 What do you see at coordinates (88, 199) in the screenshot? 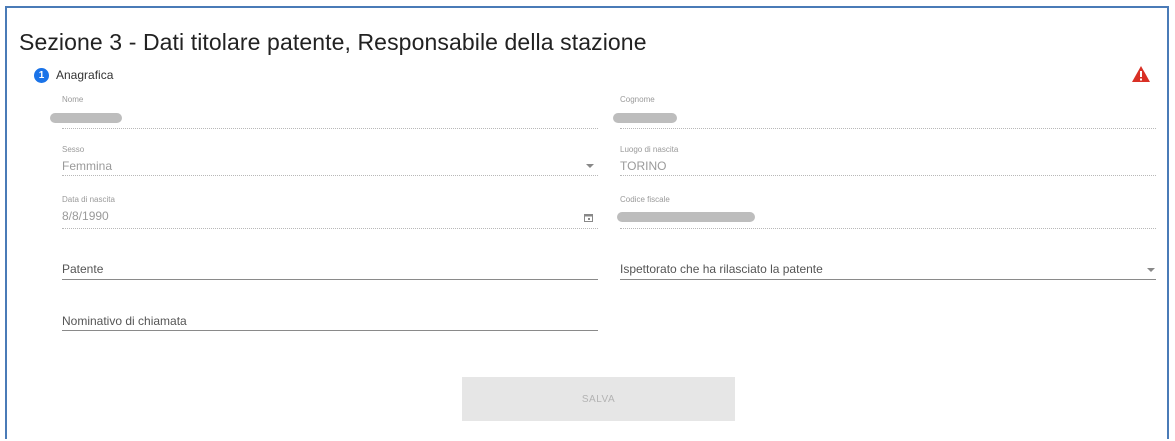
I see `data-nascita-label: Data di nascita` at bounding box center [88, 199].